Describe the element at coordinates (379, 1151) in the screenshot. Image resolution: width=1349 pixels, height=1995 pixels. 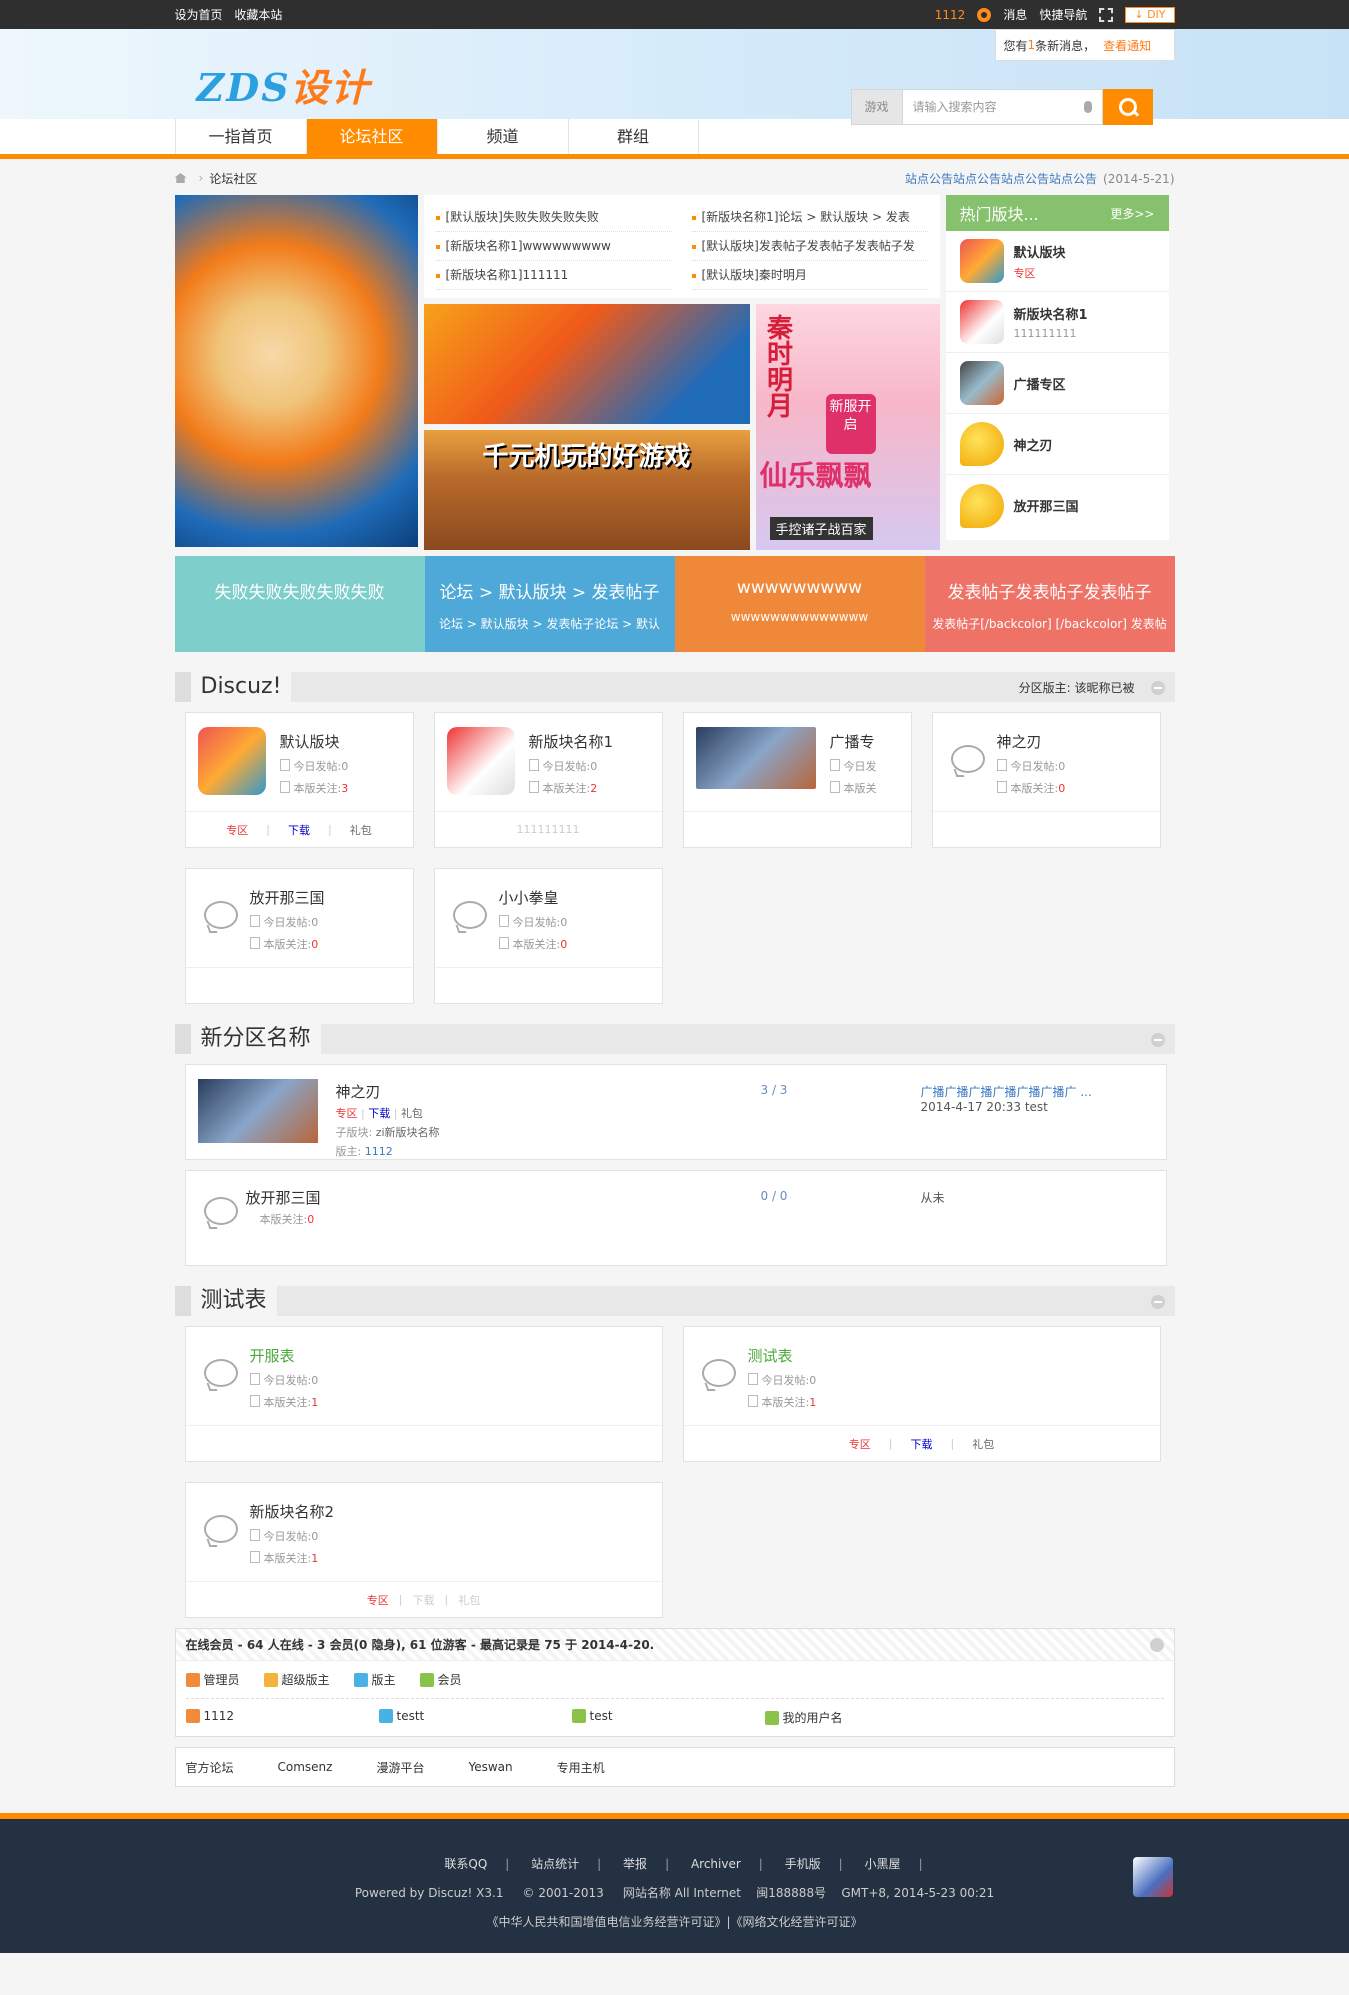
I see `moderator-link: 1112` at that location.